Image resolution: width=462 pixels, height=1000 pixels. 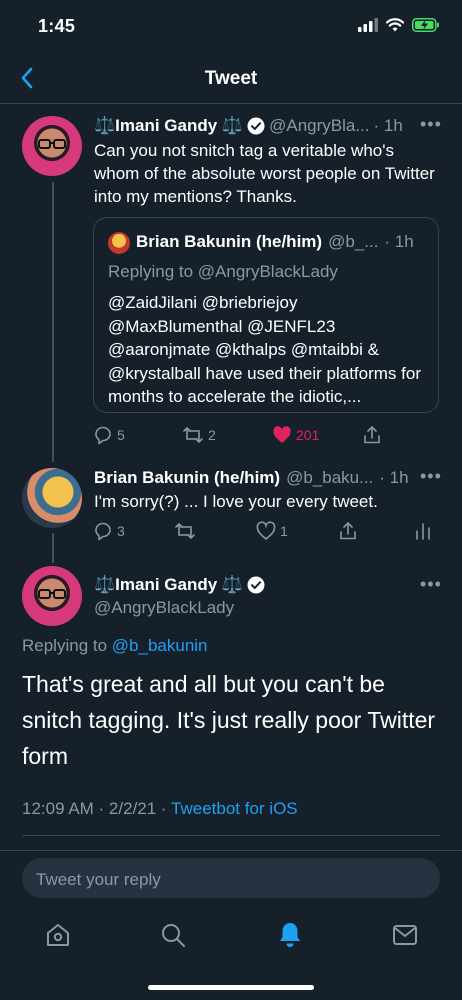 I want to click on like-count: 201, so click(x=308, y=435).